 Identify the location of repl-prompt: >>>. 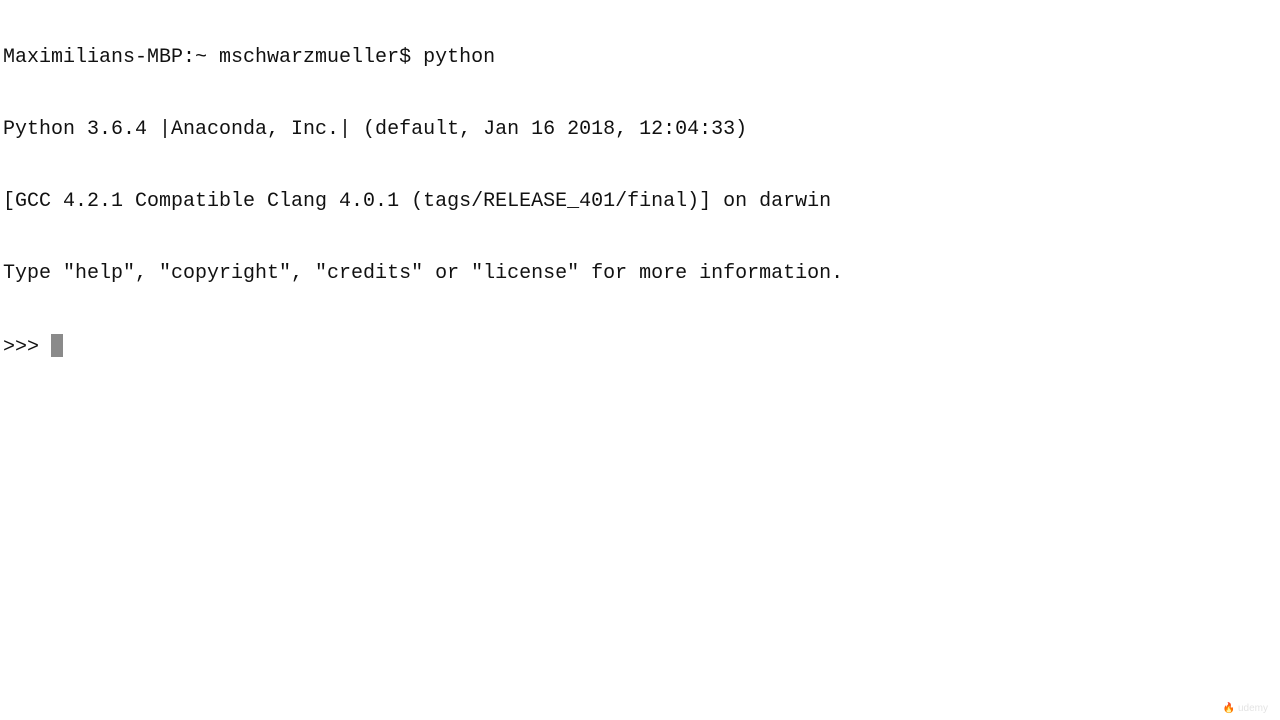
(27, 347).